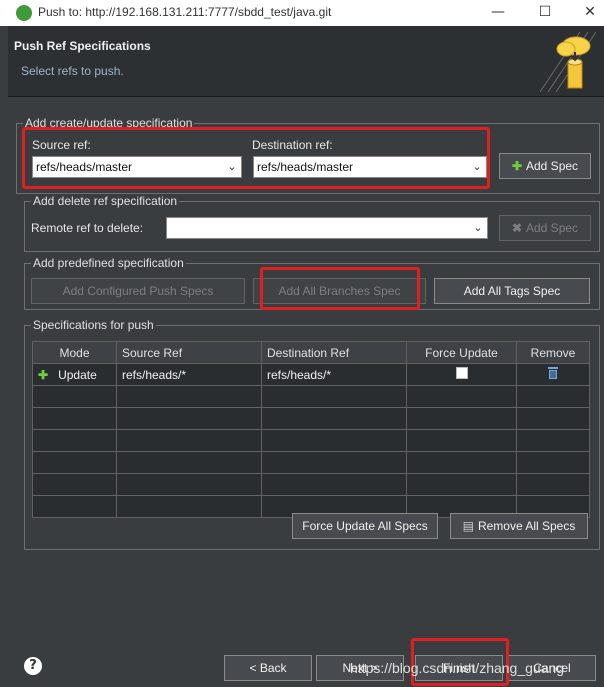 The image size is (604, 687). I want to click on table-row: ✚ Update refs/heads/* refs/heads/*, so click(311, 374).